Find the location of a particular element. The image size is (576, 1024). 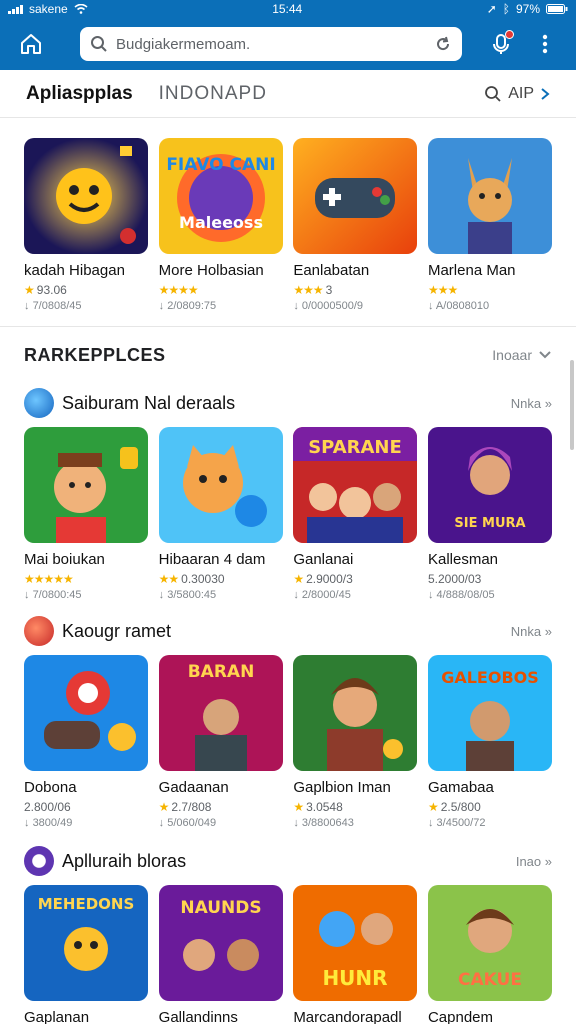

app-thumbnail: NAUNDS is located at coordinates (220, 943).